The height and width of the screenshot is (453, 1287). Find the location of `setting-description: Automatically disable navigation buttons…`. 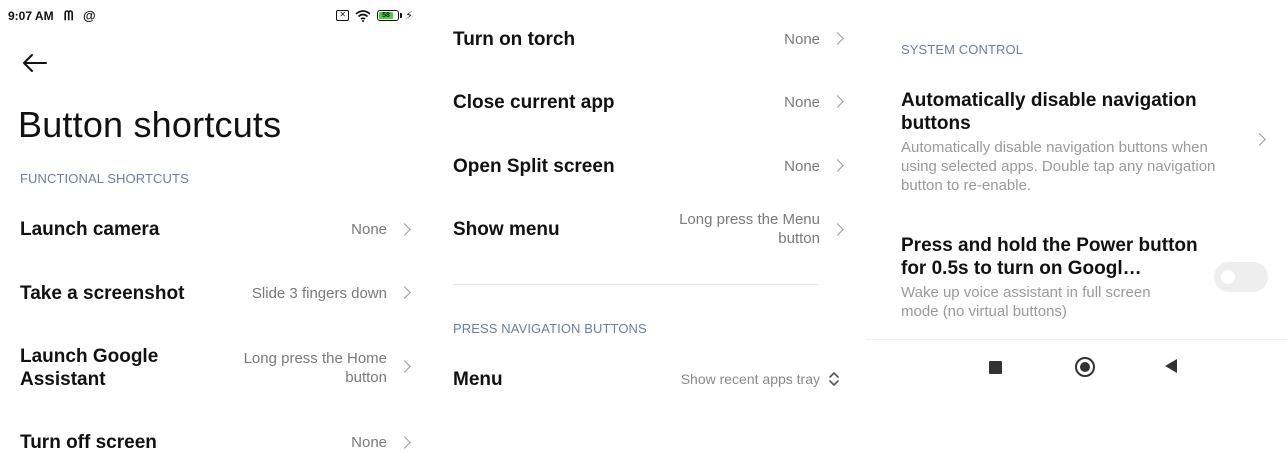

setting-description: Automatically disable navigation buttons… is located at coordinates (1058, 166).